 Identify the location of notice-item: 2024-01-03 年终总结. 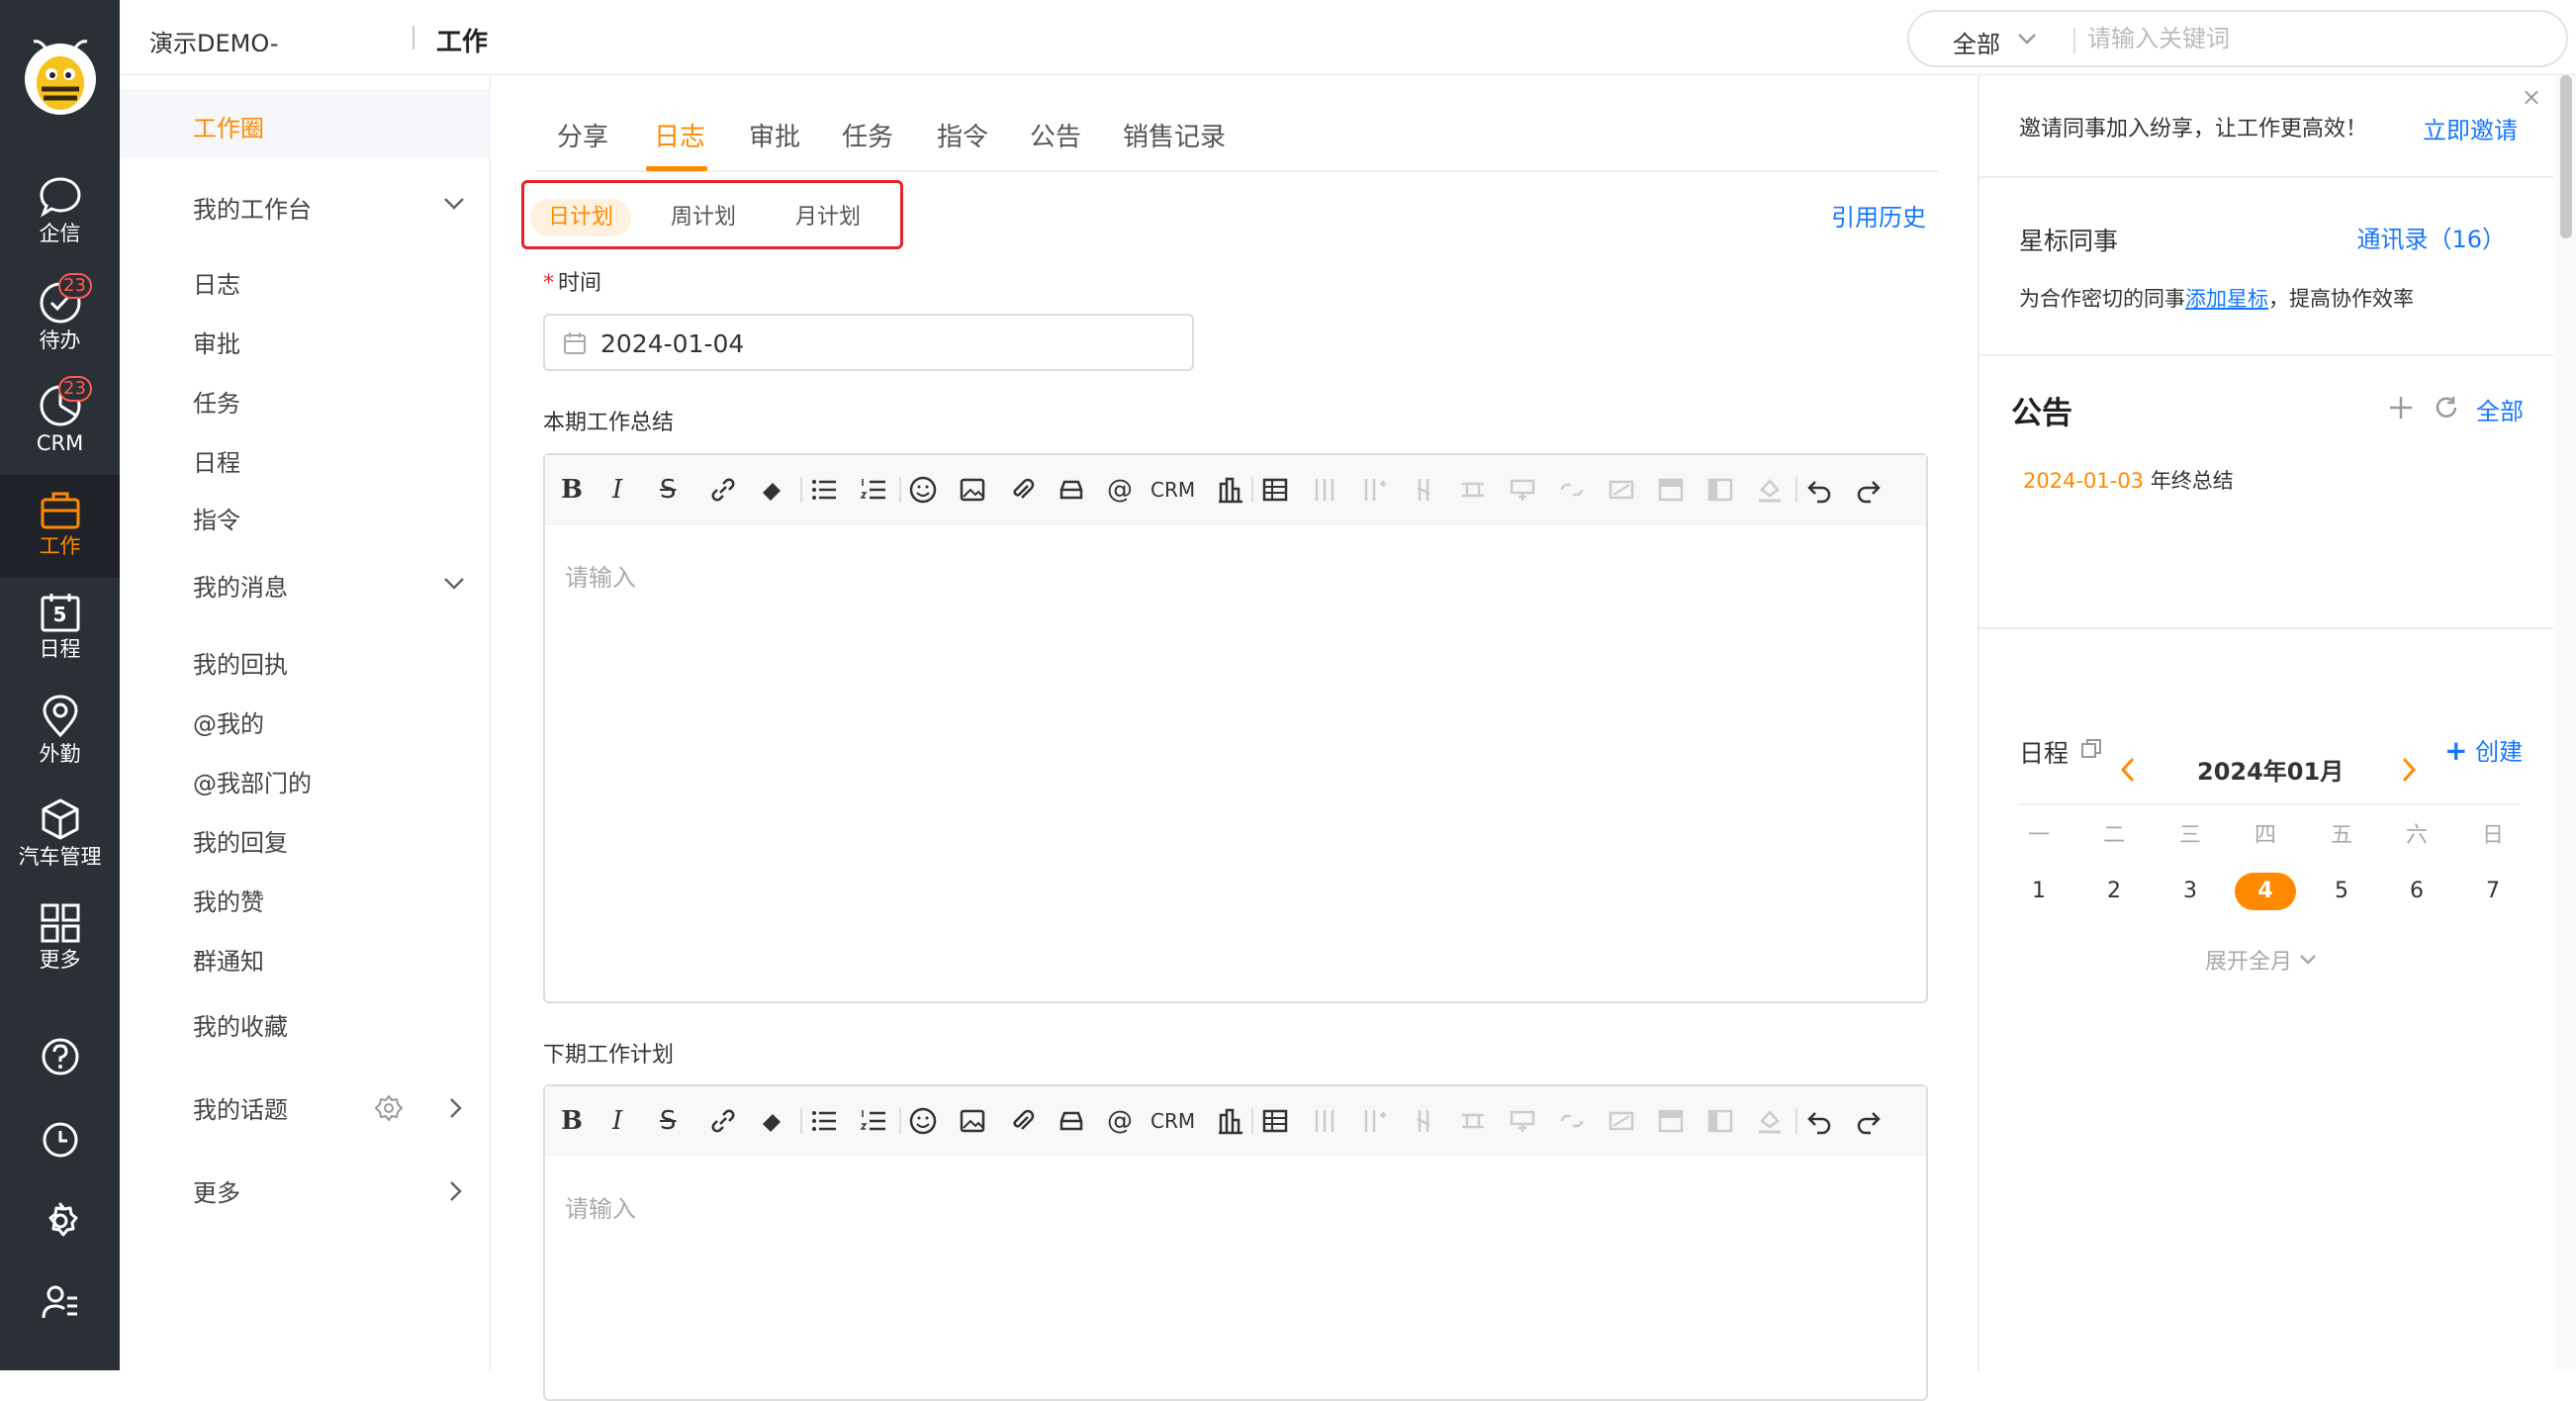
(2128, 480).